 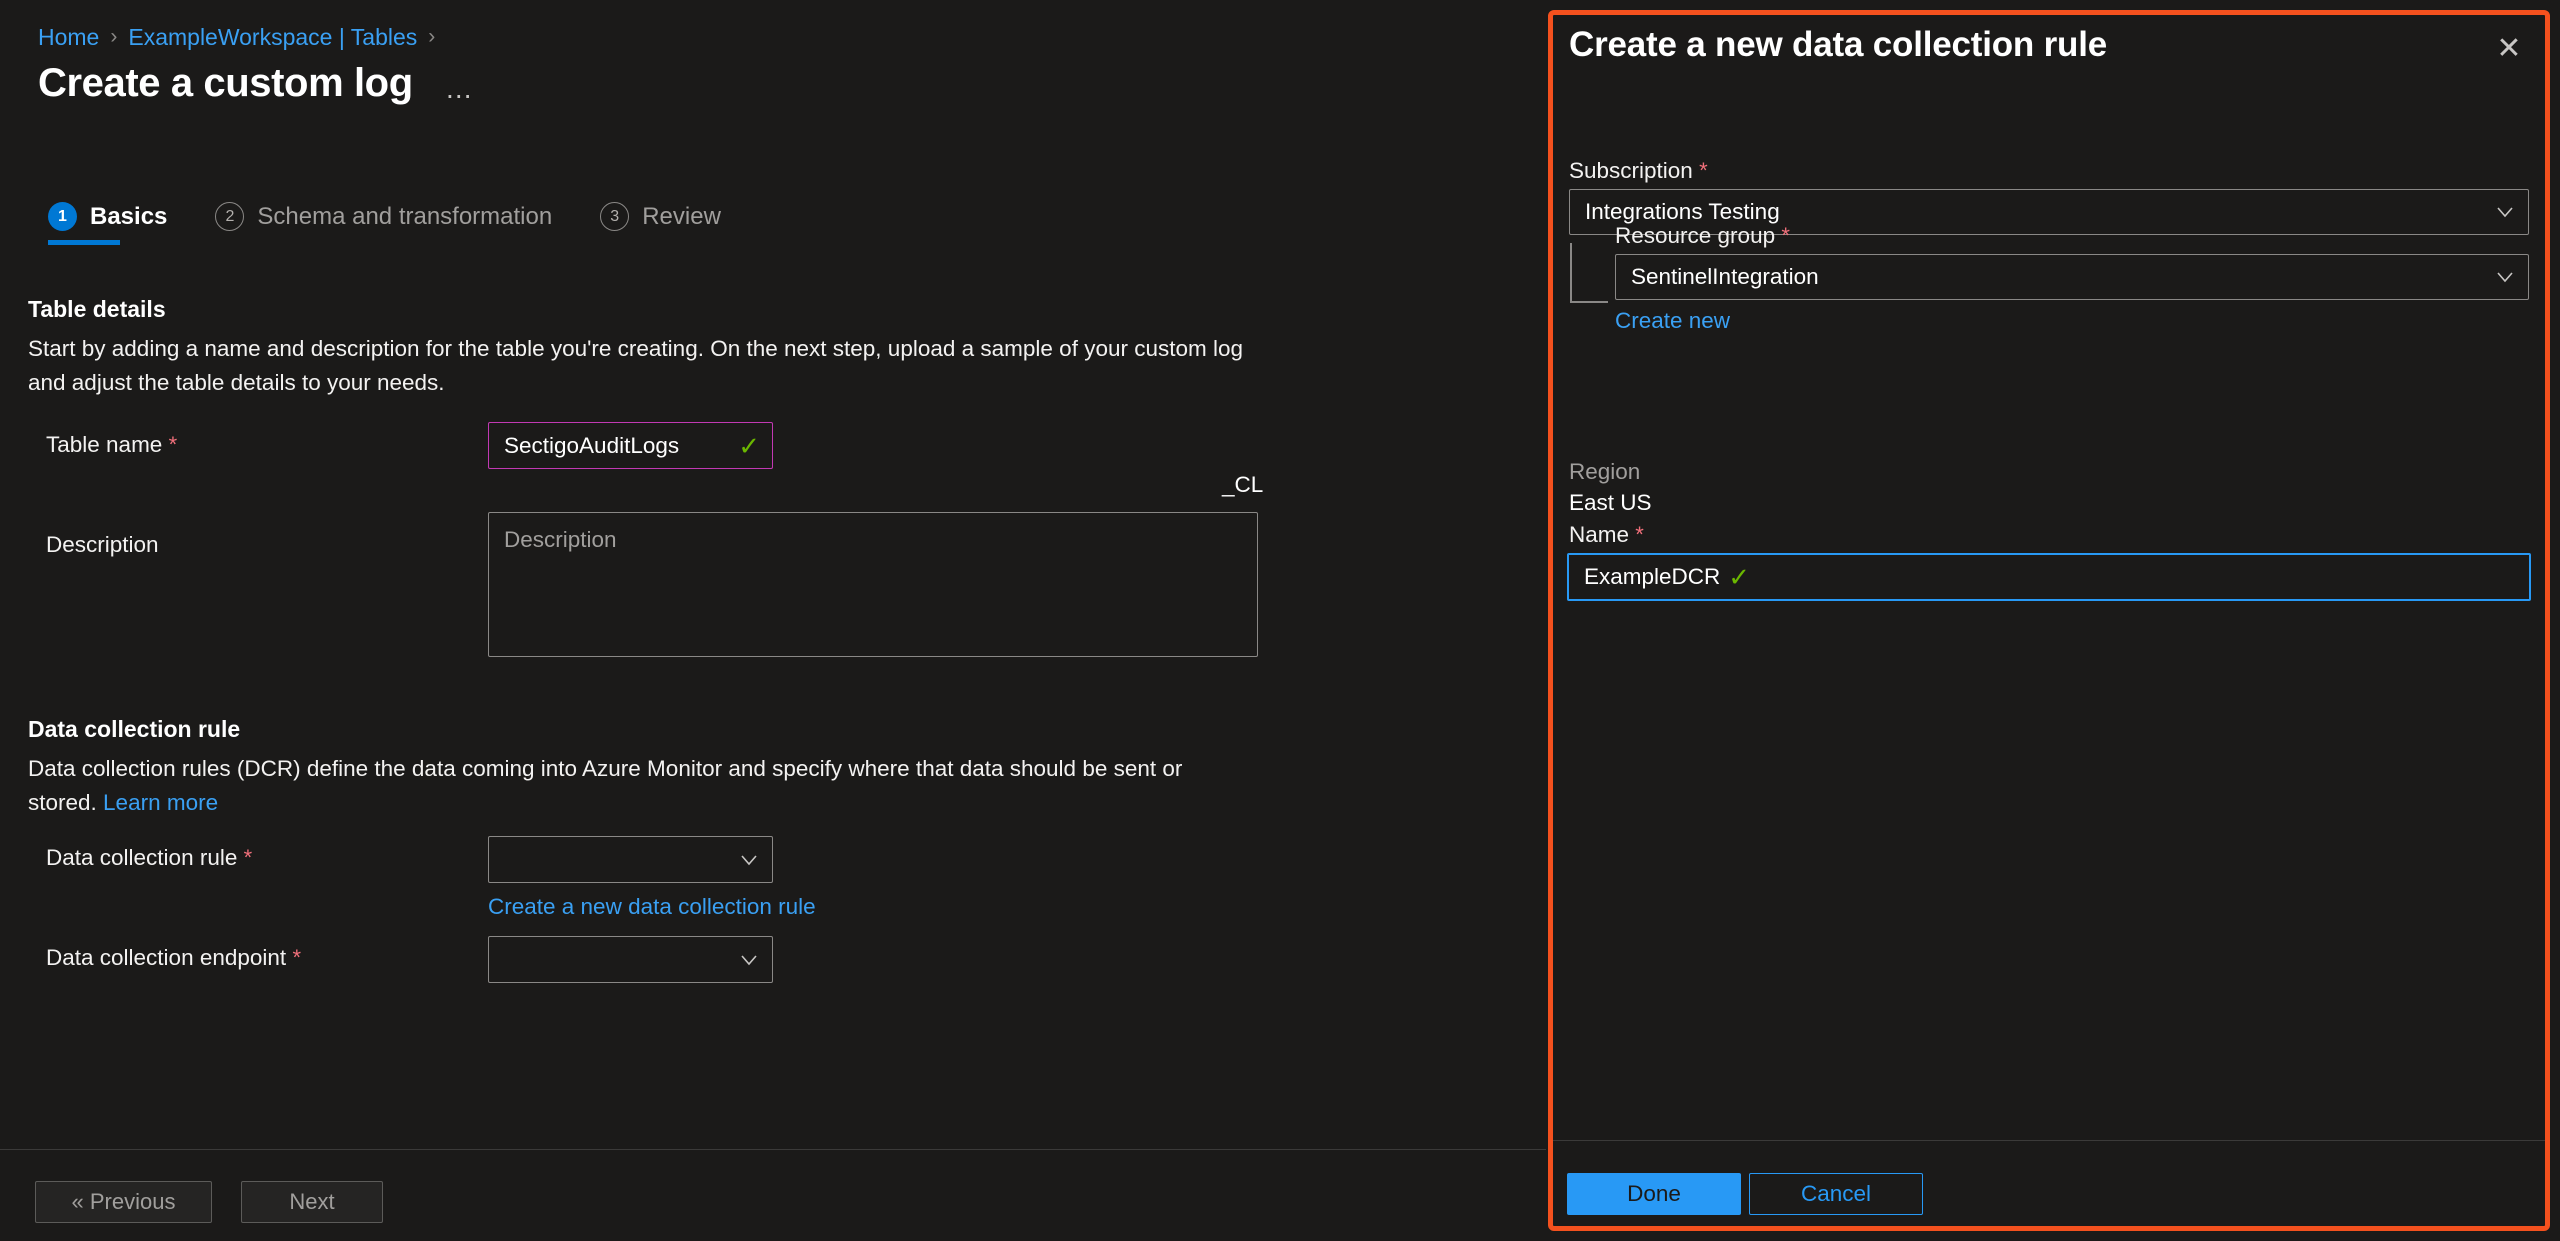 I want to click on subscription-dropdown-value: Integrations Testing, so click(x=1682, y=211).